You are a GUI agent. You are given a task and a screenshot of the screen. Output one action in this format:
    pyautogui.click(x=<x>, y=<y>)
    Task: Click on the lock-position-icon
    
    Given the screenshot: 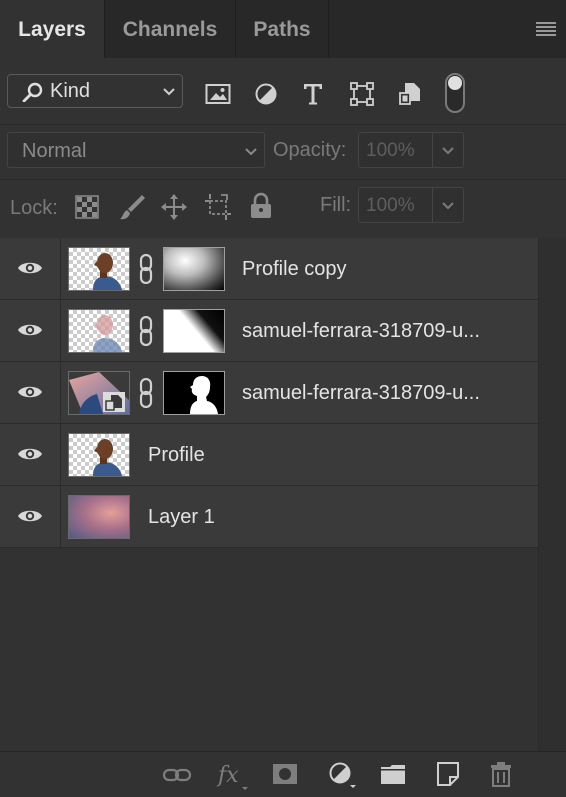 What is the action you would take?
    pyautogui.click(x=174, y=207)
    